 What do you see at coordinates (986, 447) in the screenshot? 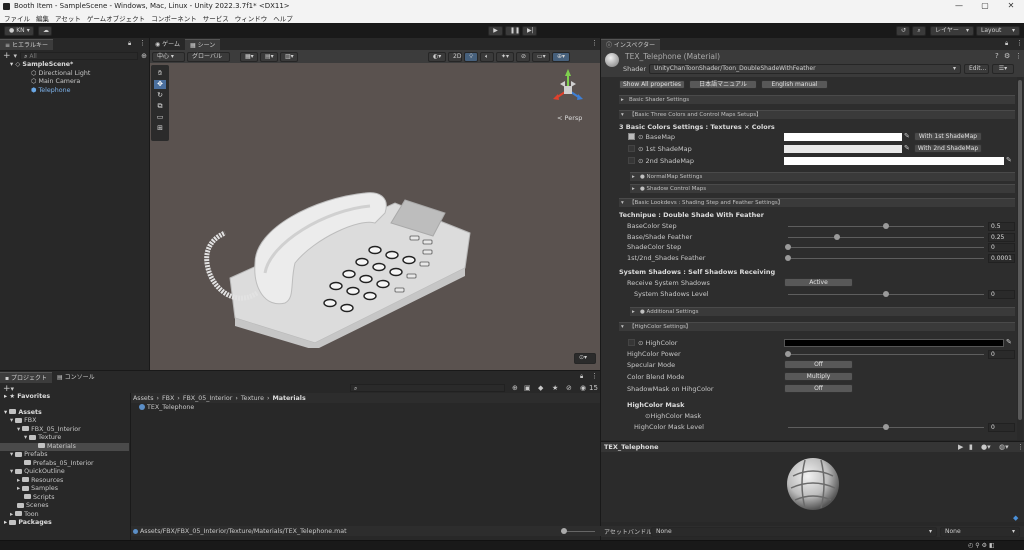
I see `preview-shape-icon: ●▾` at bounding box center [986, 447].